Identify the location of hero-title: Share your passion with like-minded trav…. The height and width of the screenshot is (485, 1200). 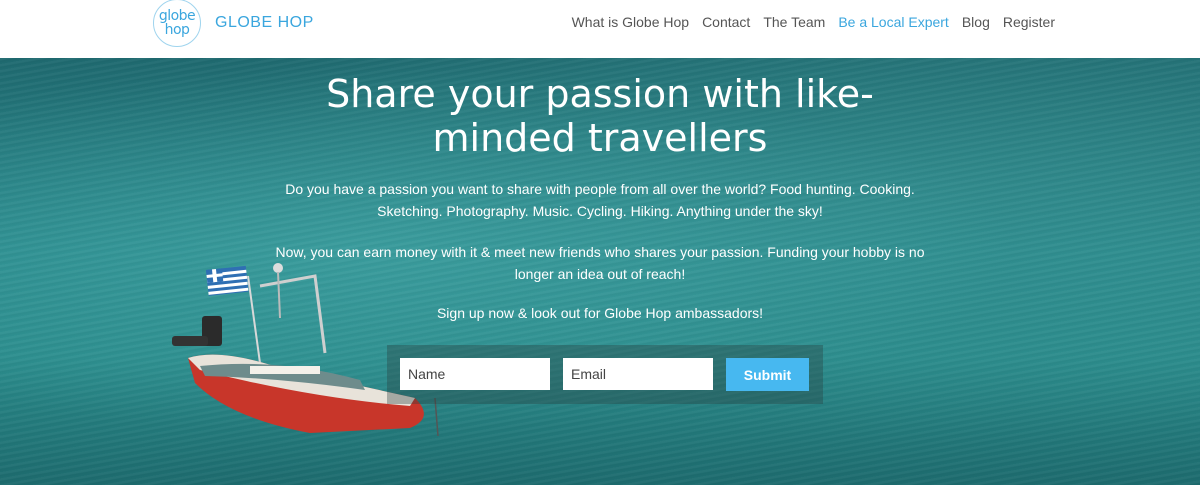
(600, 116).